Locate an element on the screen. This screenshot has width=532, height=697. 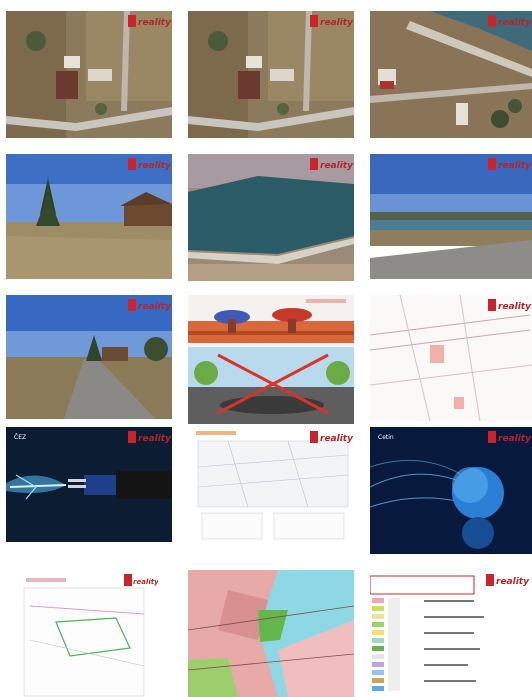
gallery-thumbnail-field-house: reality is located at coordinates (89, 216).